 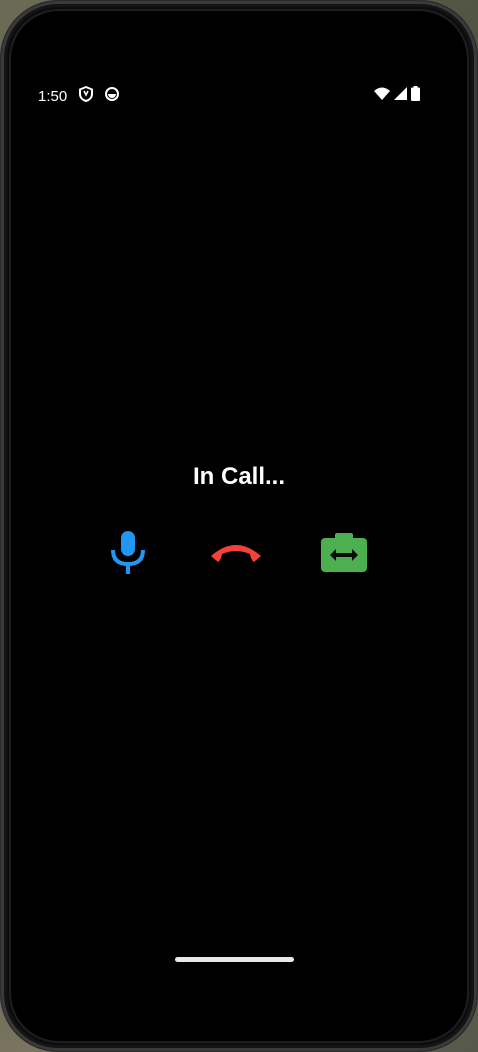 I want to click on cell-signal-icon, so click(x=400, y=96).